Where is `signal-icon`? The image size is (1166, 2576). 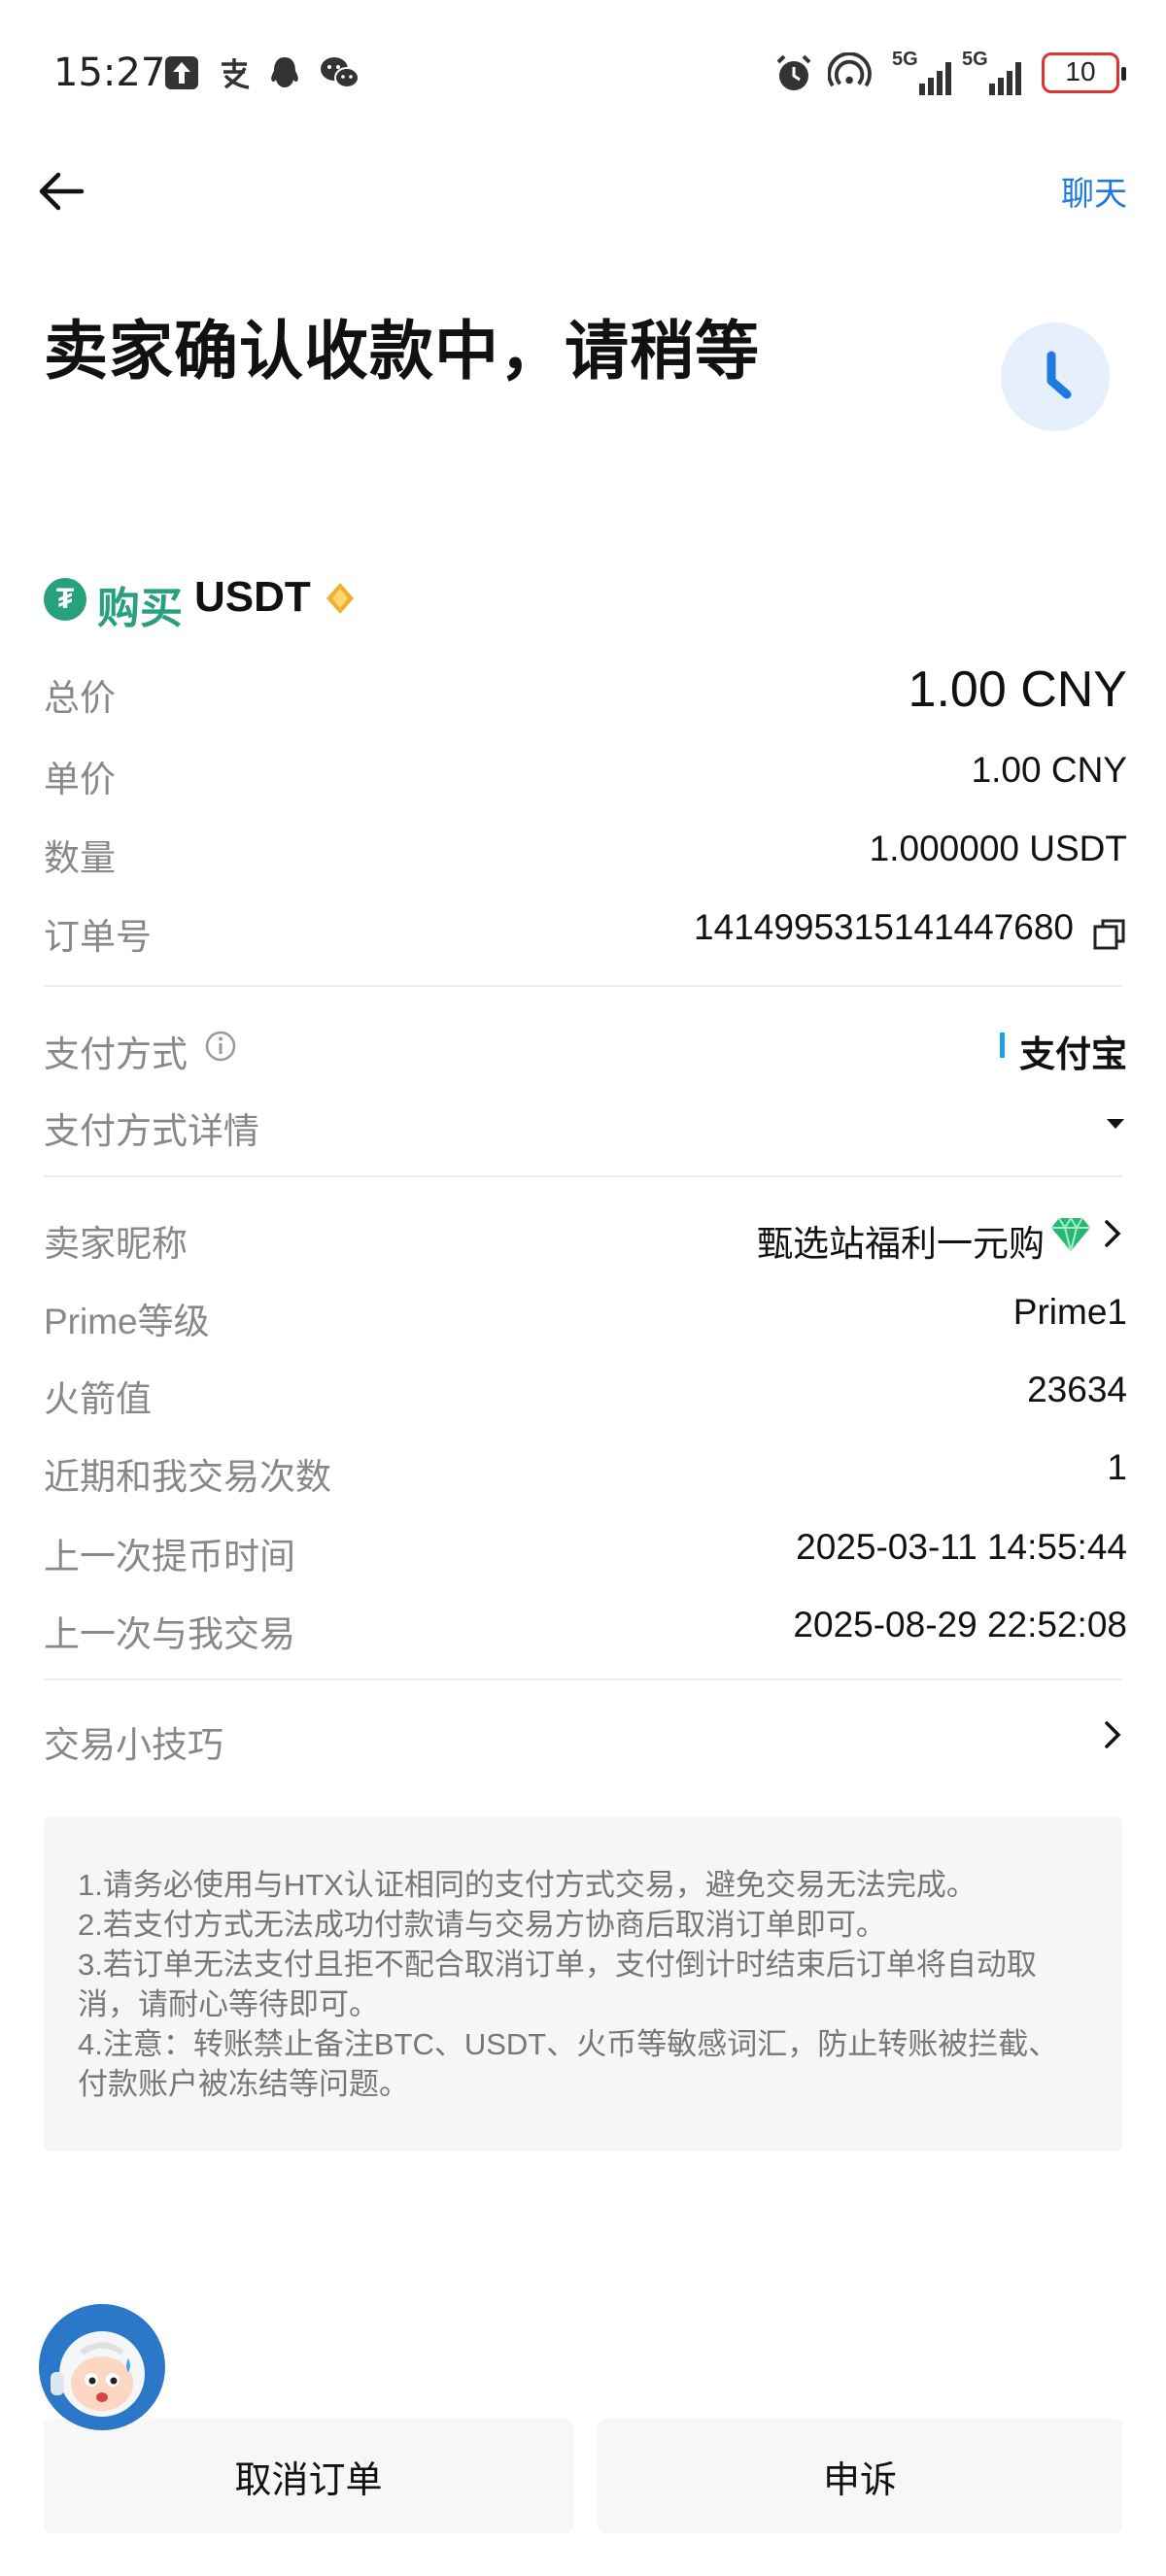
signal-icon is located at coordinates (935, 78).